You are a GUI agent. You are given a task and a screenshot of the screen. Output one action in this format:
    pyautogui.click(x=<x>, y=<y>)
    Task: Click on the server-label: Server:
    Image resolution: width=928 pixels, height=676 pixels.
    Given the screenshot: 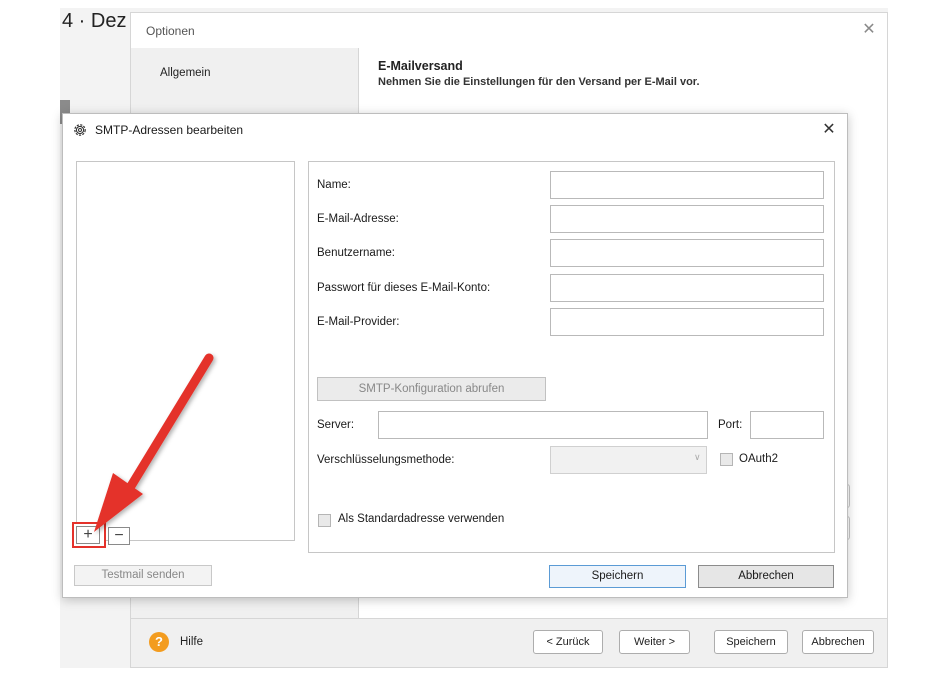 What is the action you would take?
    pyautogui.click(x=336, y=425)
    